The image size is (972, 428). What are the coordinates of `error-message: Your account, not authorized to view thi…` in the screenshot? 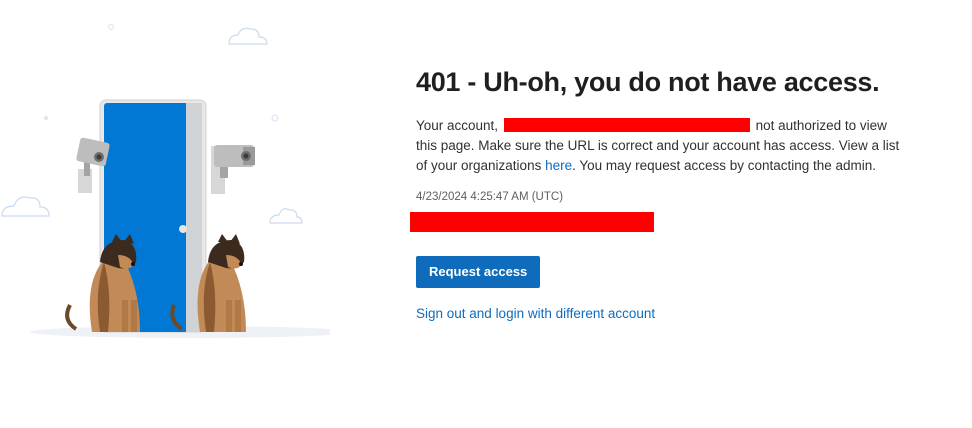 It's located at (662, 146).